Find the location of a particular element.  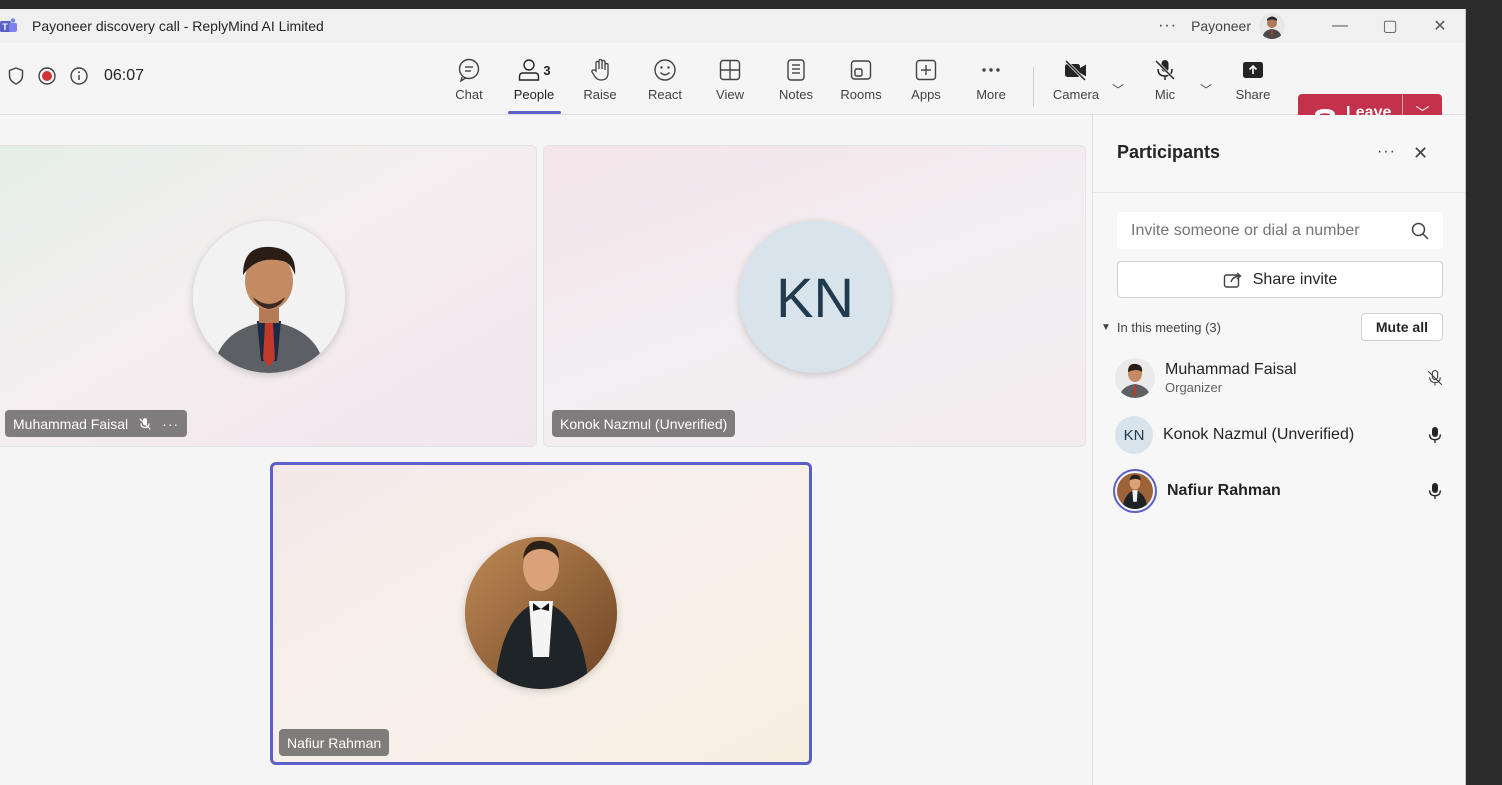

rooms-button: Rooms is located at coordinates (861, 82).